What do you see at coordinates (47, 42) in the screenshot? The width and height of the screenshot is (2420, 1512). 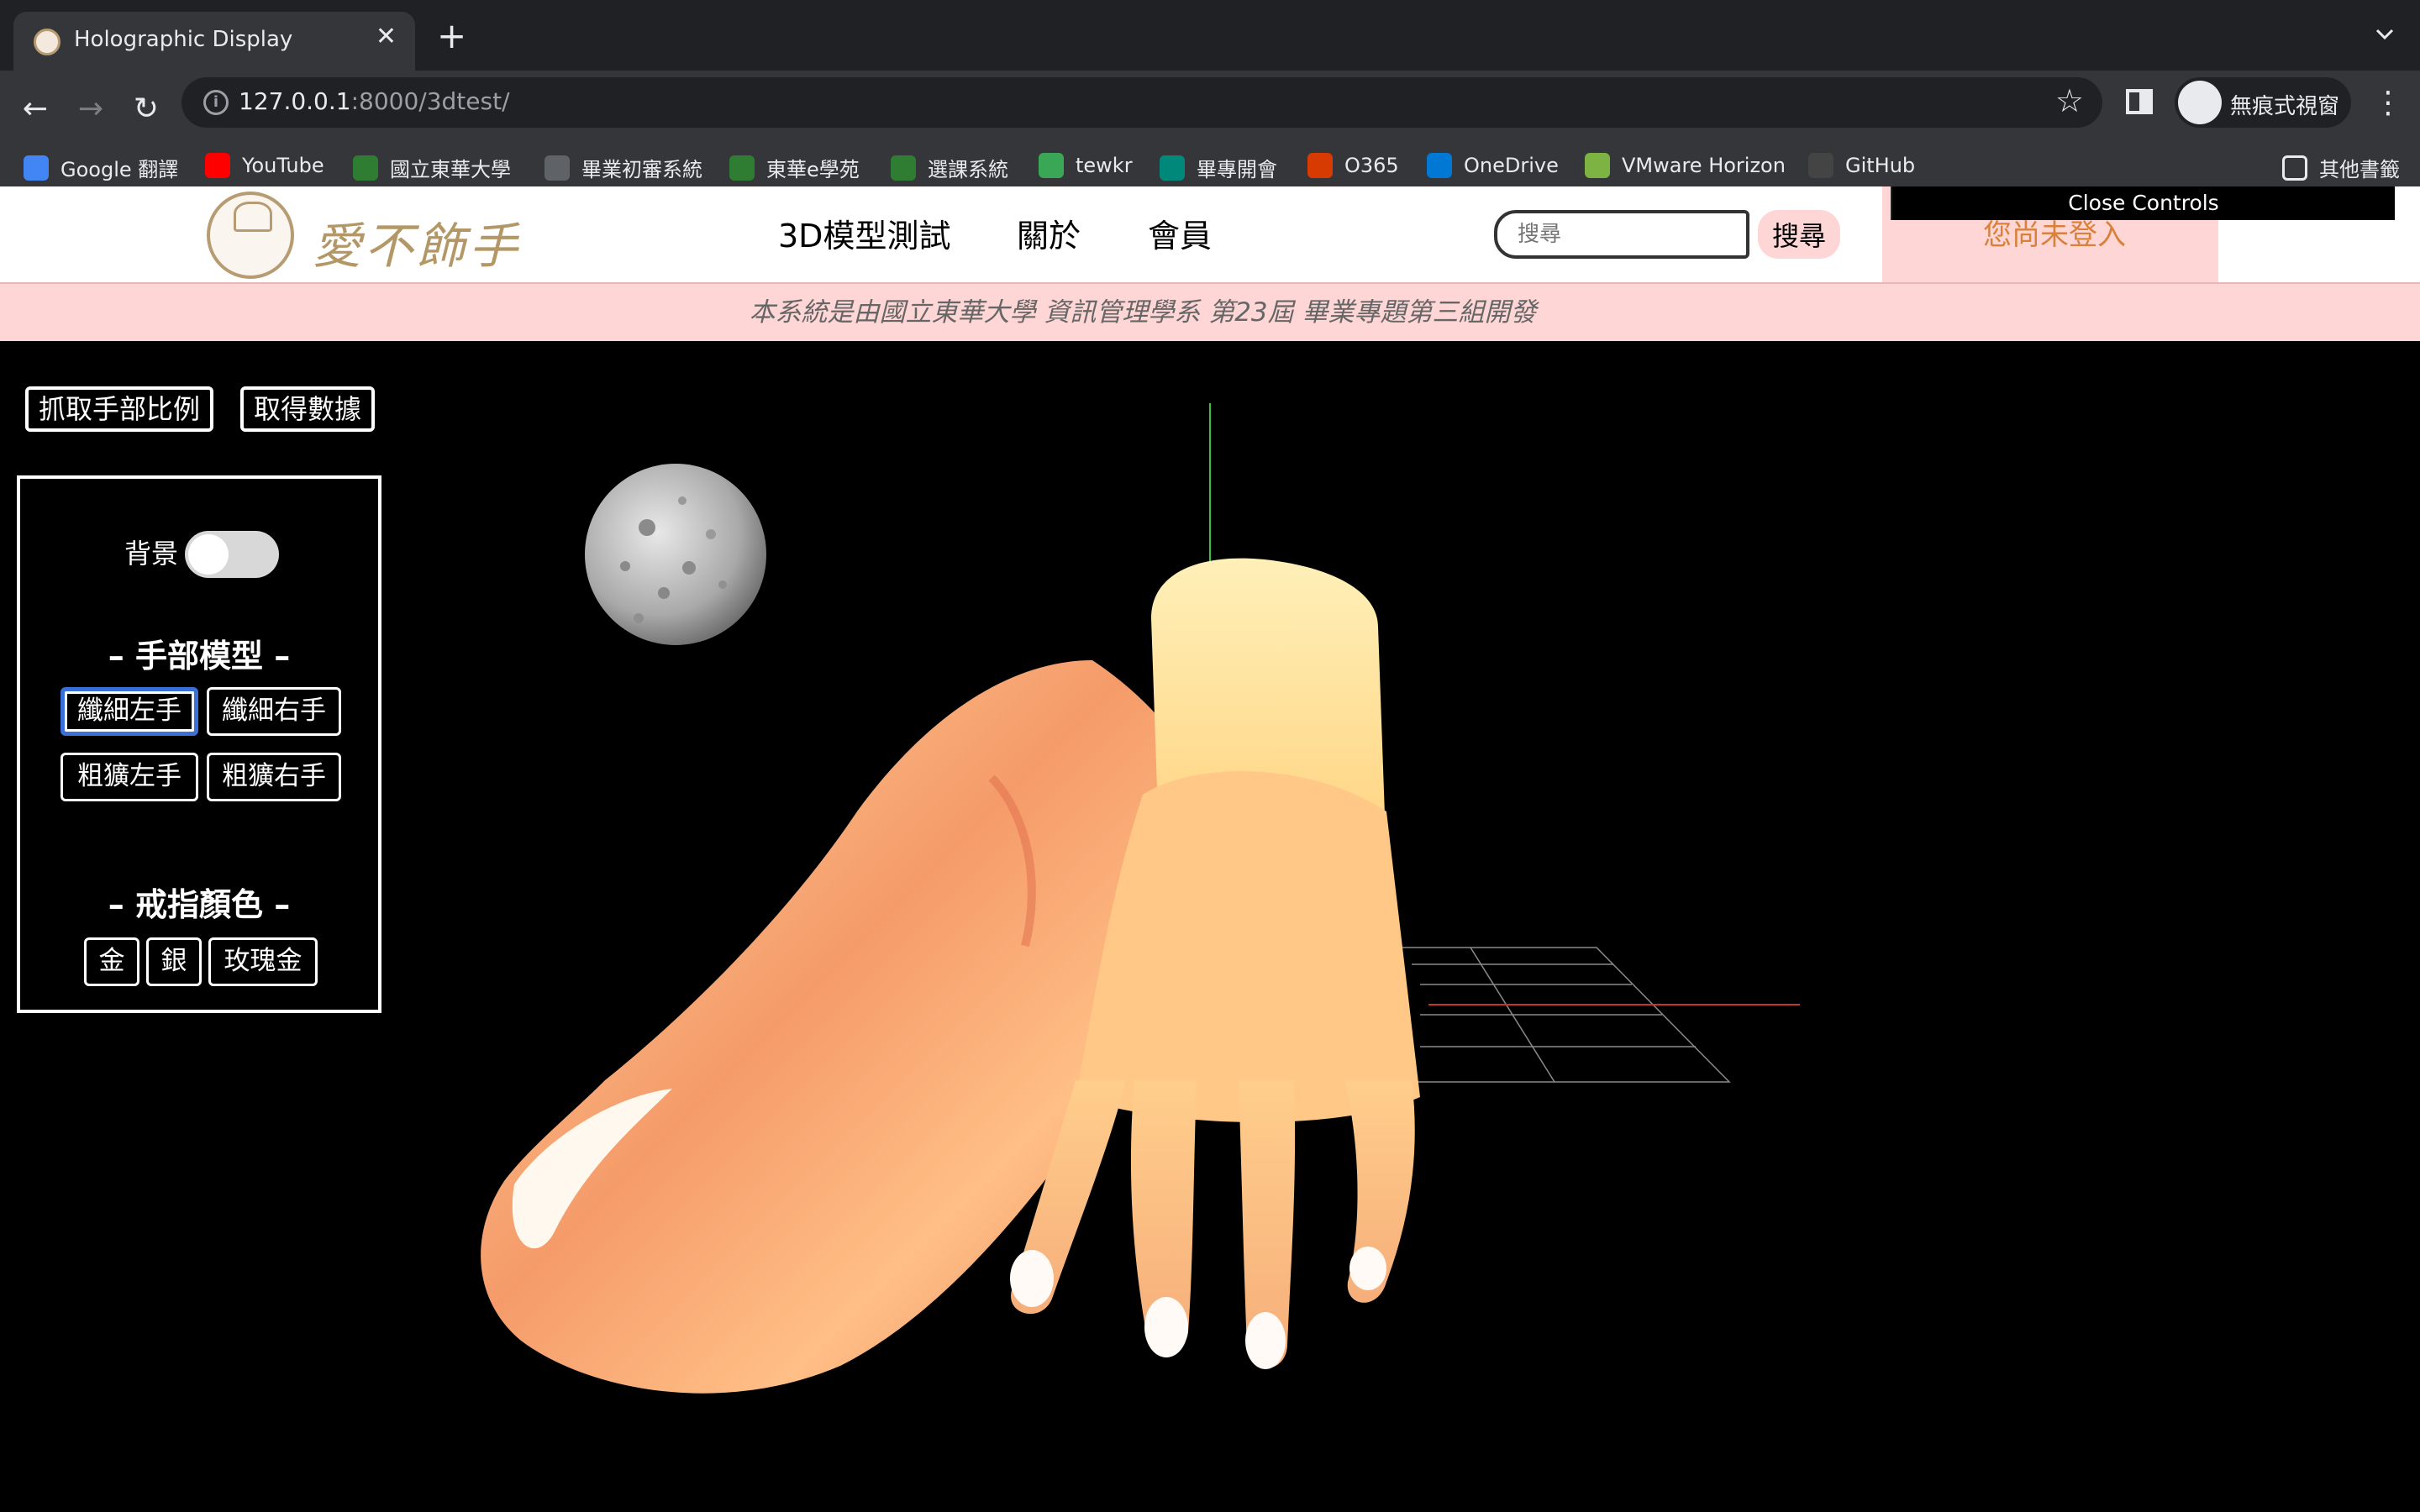 I see `tab-favicon-icon` at bounding box center [47, 42].